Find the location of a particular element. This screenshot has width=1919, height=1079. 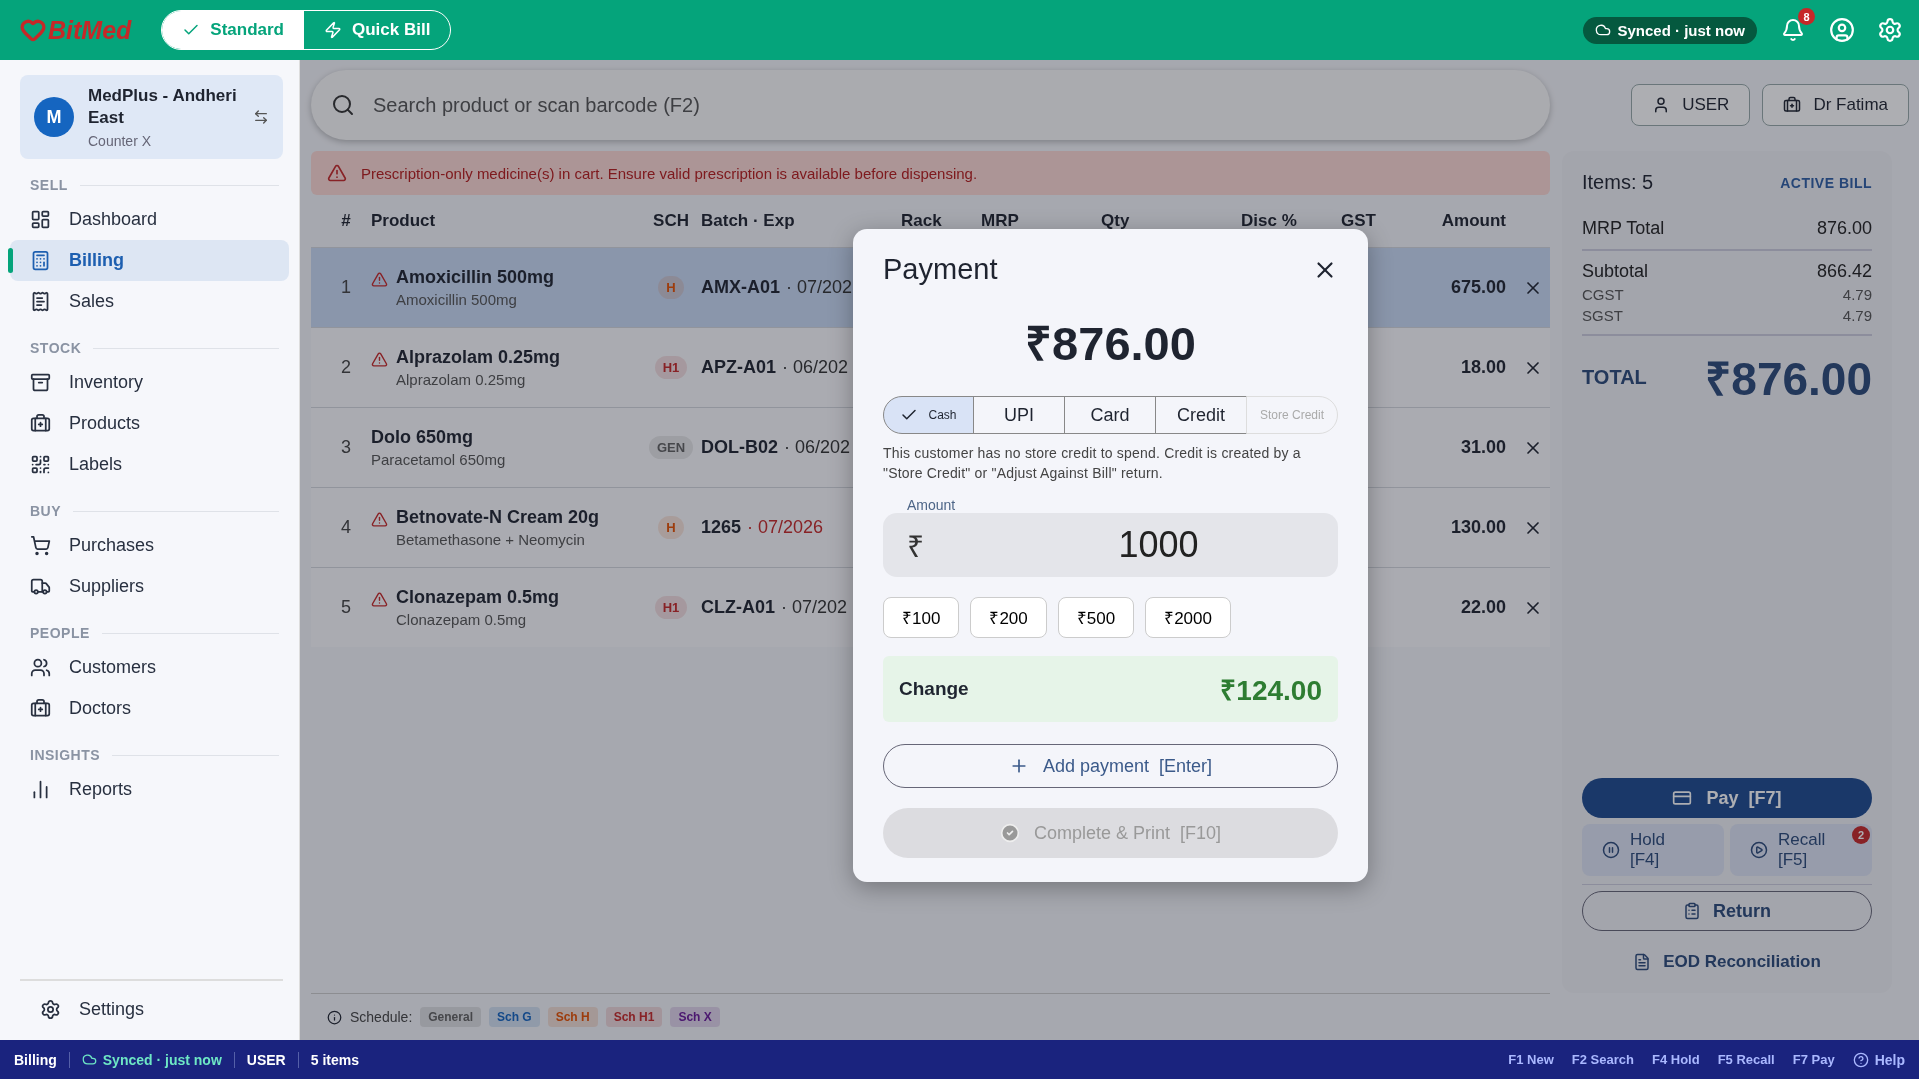

generic-name: Clonazepam 0.5mg is located at coordinates (462, 619).